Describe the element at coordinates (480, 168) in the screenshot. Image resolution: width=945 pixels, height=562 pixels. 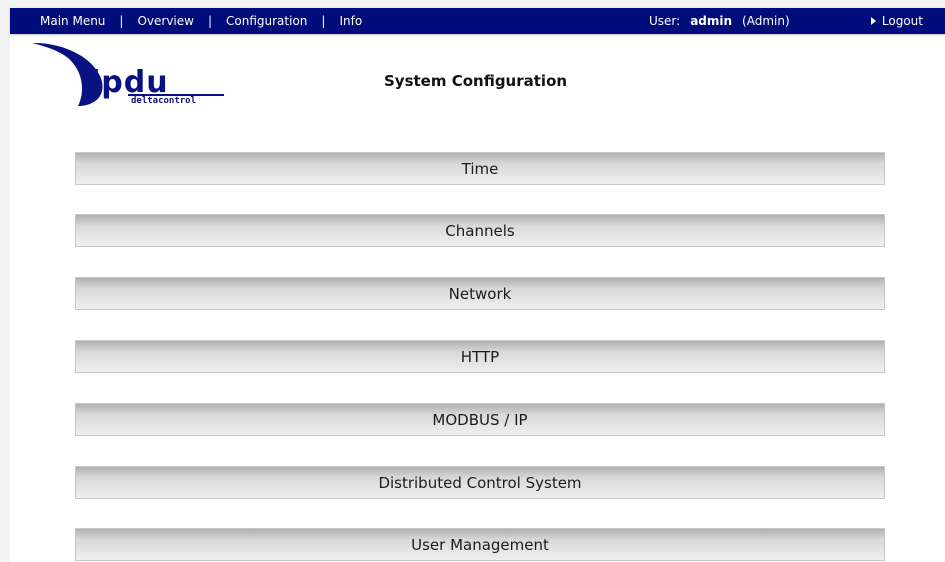
I see `time-button: Time` at that location.